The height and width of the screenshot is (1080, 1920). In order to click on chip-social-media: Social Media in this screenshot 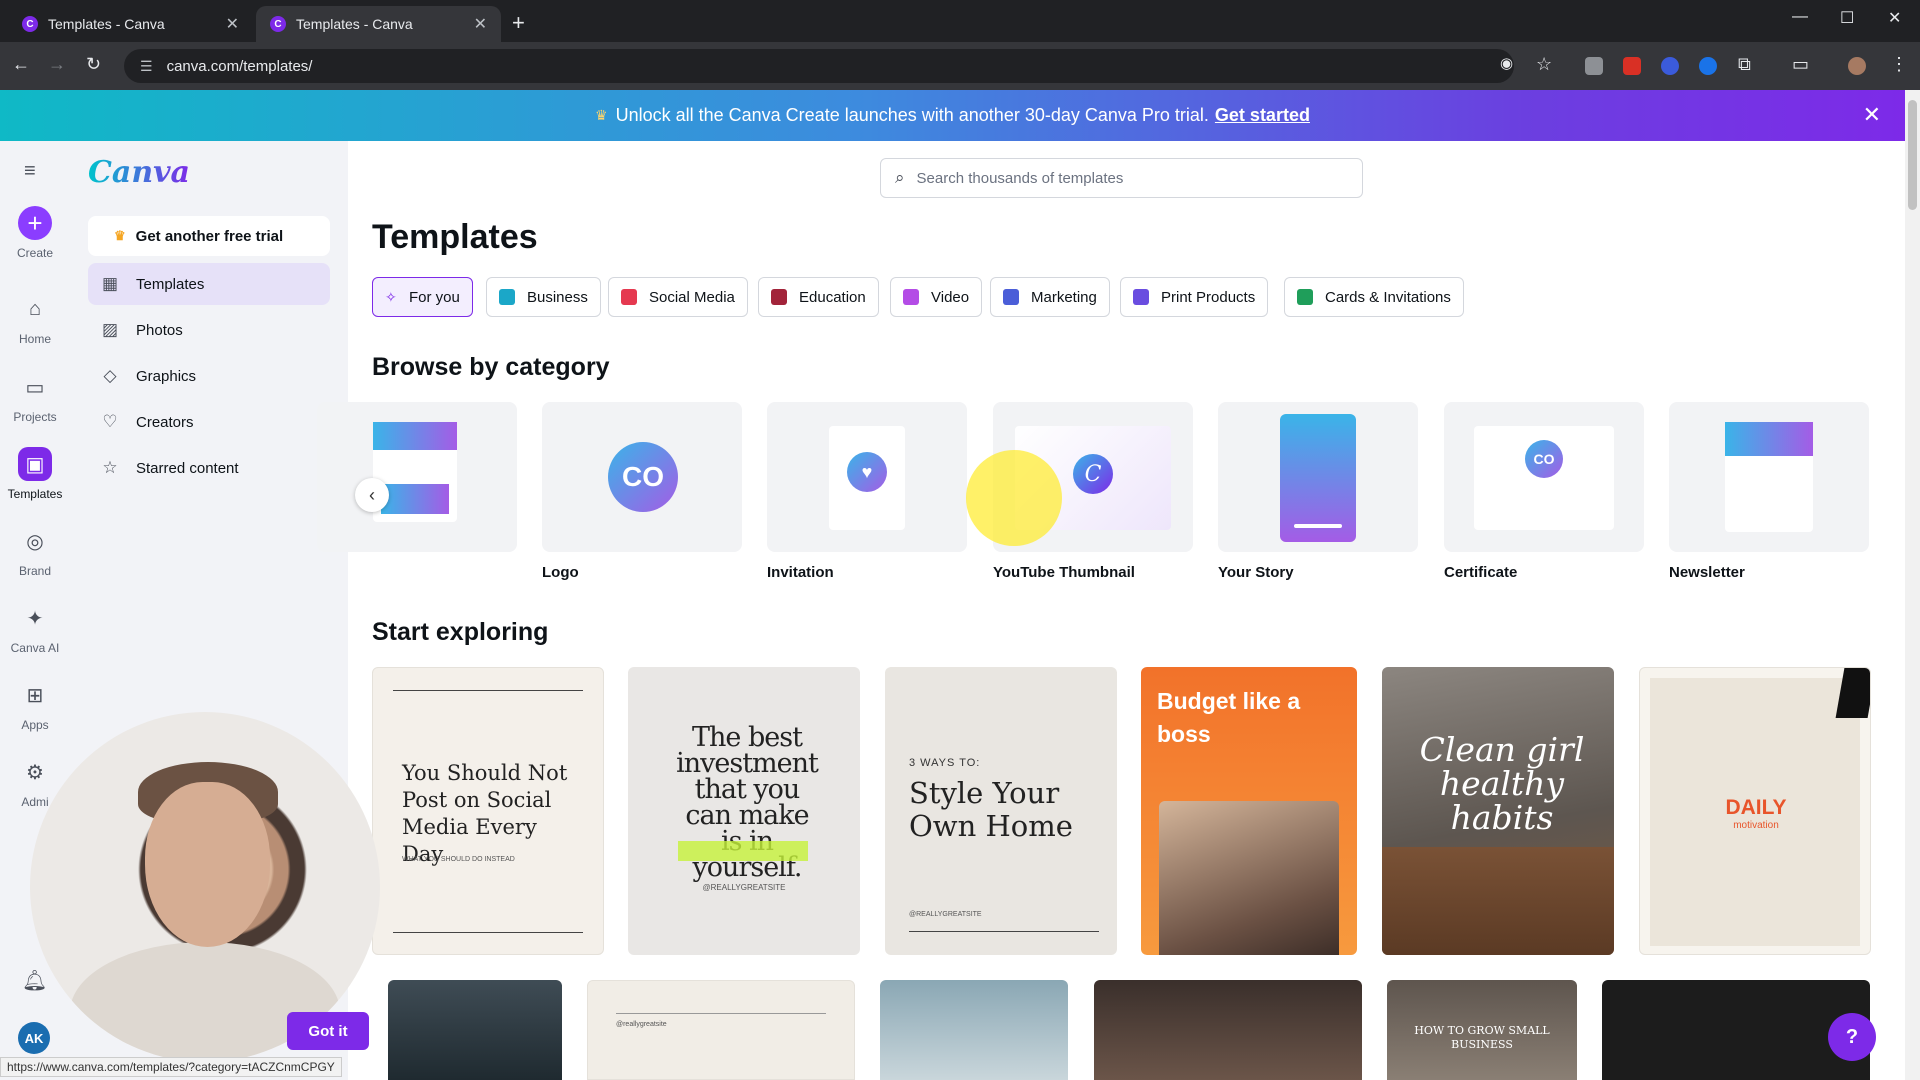, I will do `click(678, 297)`.